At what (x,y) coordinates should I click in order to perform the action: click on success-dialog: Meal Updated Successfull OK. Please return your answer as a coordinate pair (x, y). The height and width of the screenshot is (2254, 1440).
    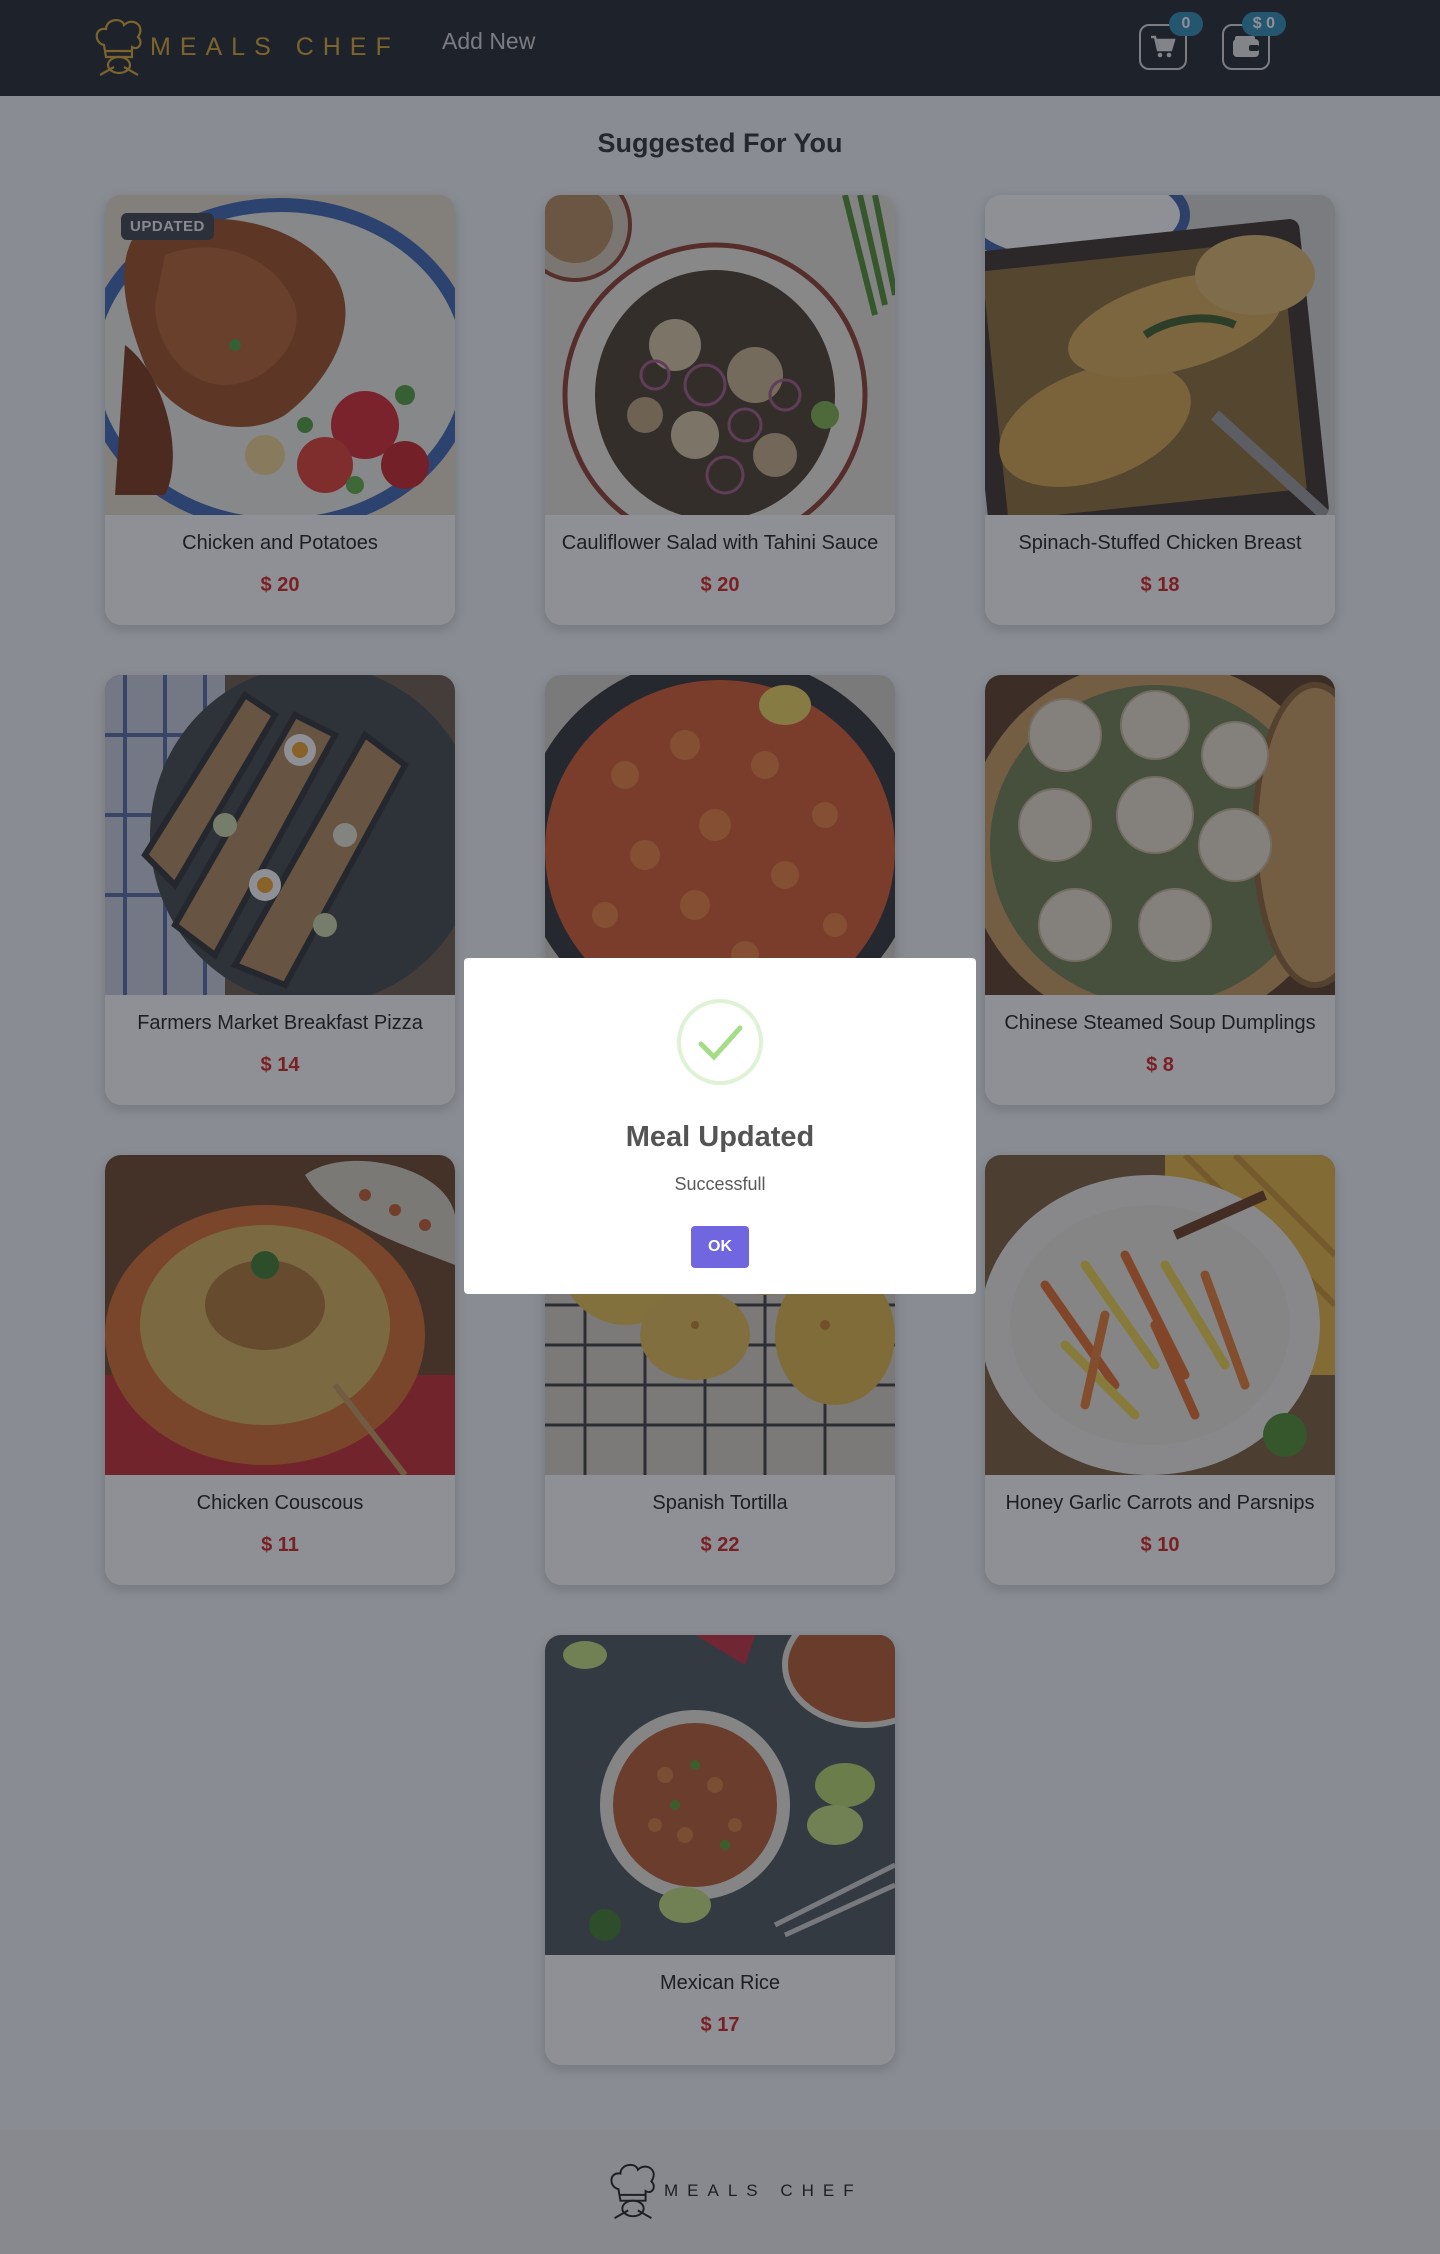
    Looking at the image, I should click on (720, 1126).